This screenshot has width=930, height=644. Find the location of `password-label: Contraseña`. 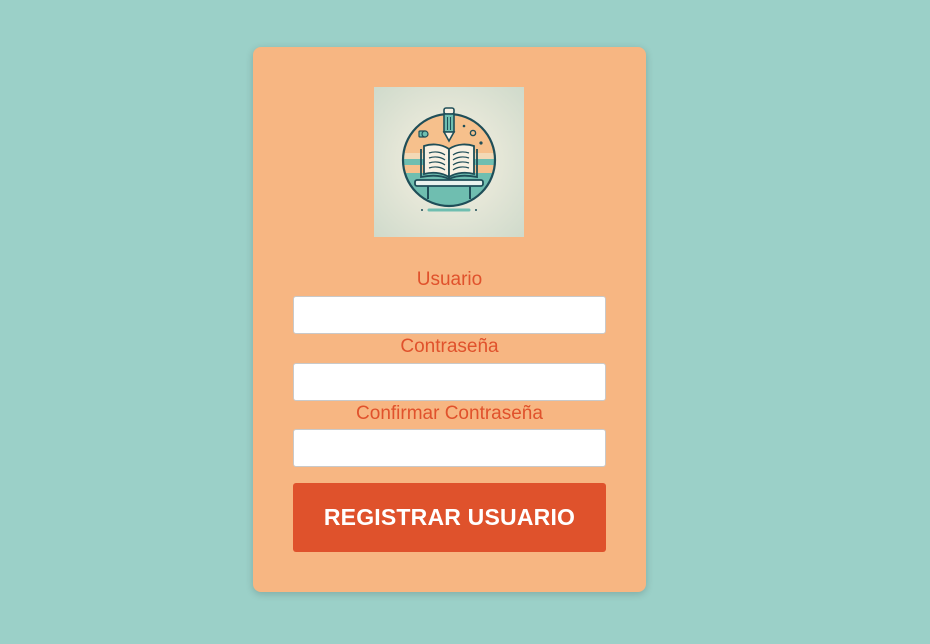

password-label: Contraseña is located at coordinates (449, 346).